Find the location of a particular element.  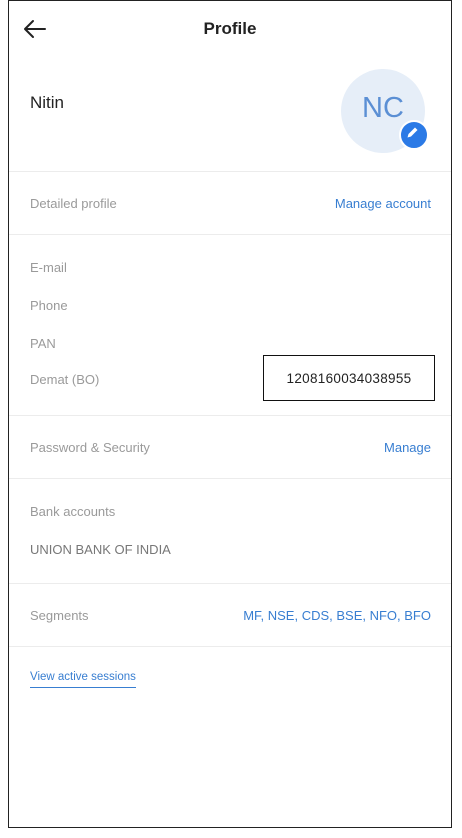

user-name: Nitin is located at coordinates (47, 102).